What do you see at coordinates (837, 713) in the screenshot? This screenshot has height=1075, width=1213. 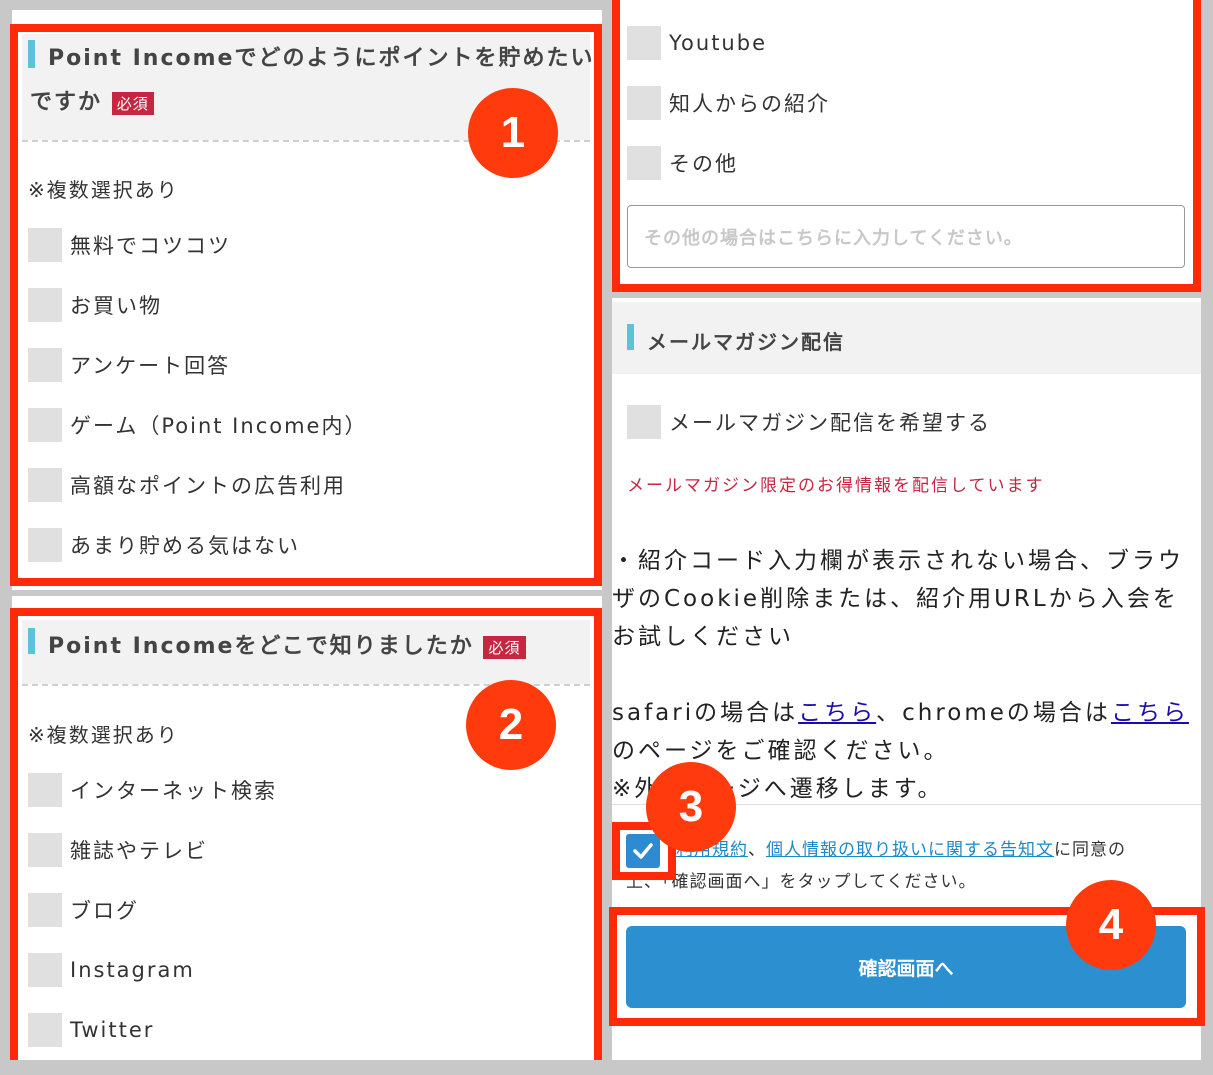 I see `safari-help-link: こちら` at bounding box center [837, 713].